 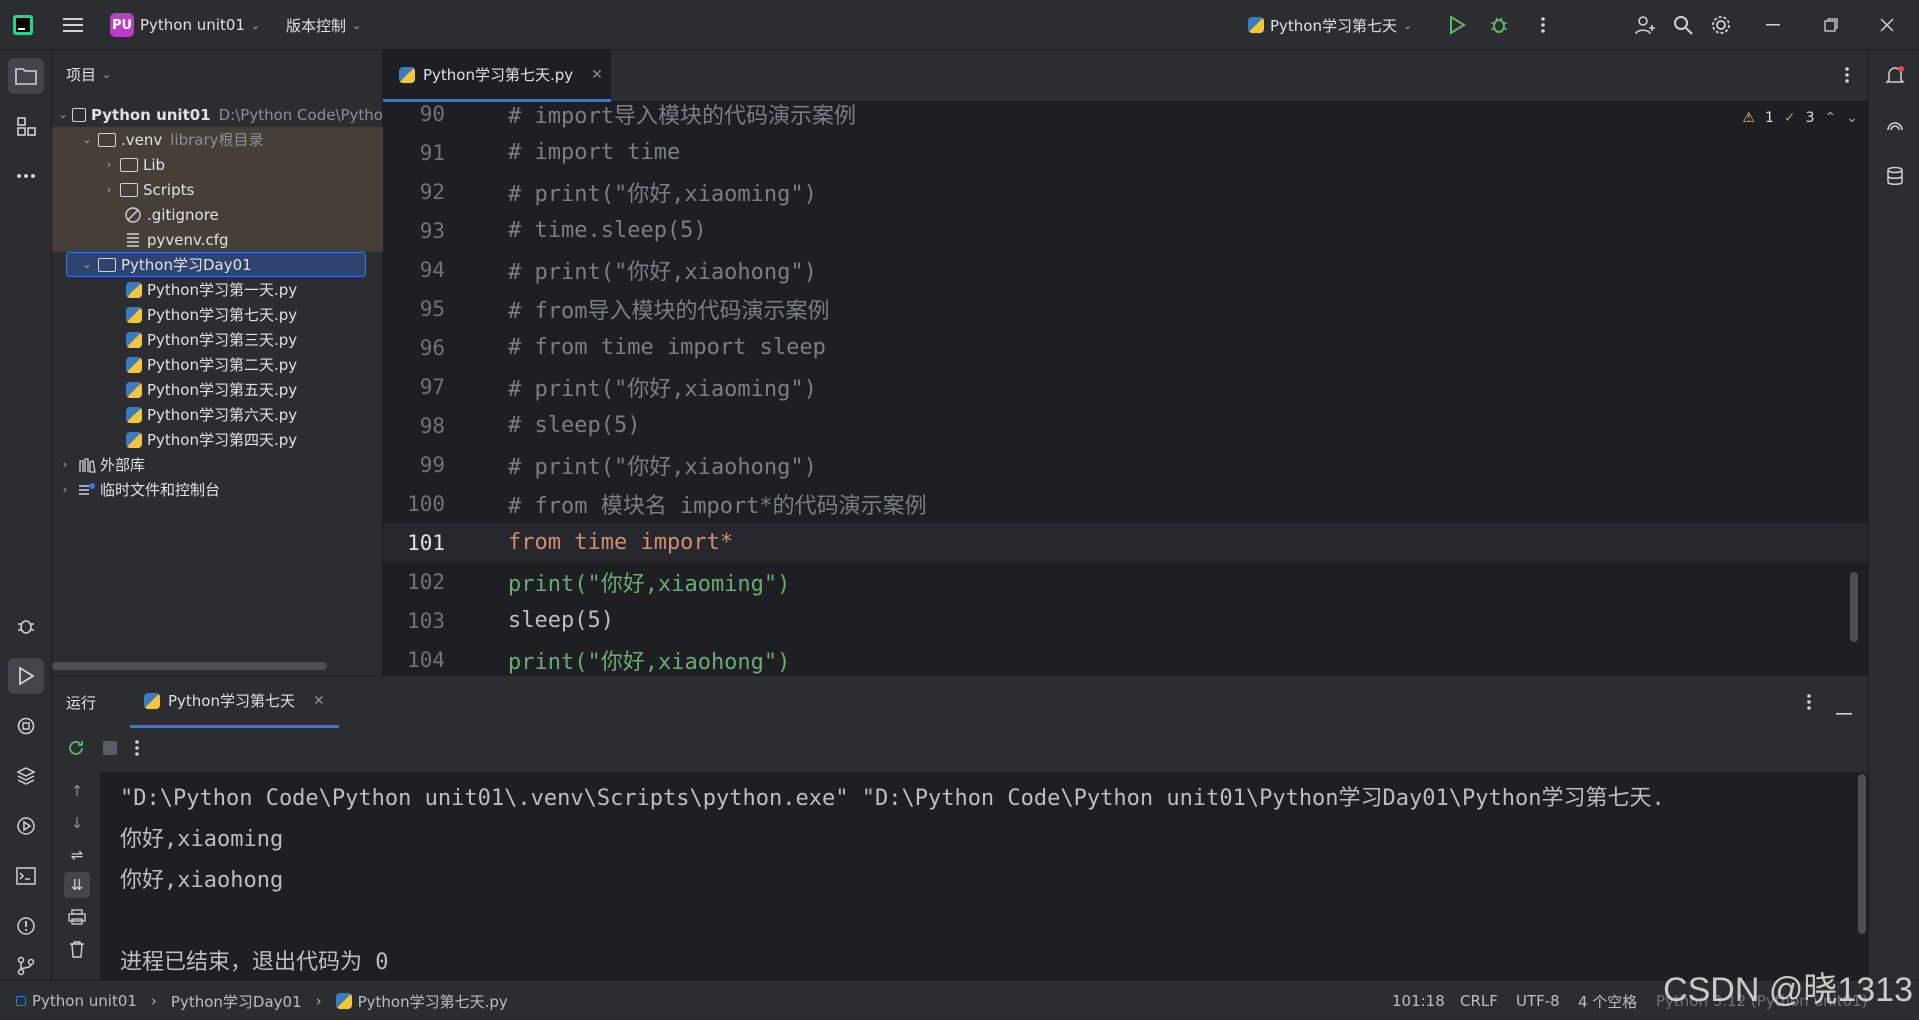 What do you see at coordinates (26, 626) in the screenshot?
I see `debug-tool-icon` at bounding box center [26, 626].